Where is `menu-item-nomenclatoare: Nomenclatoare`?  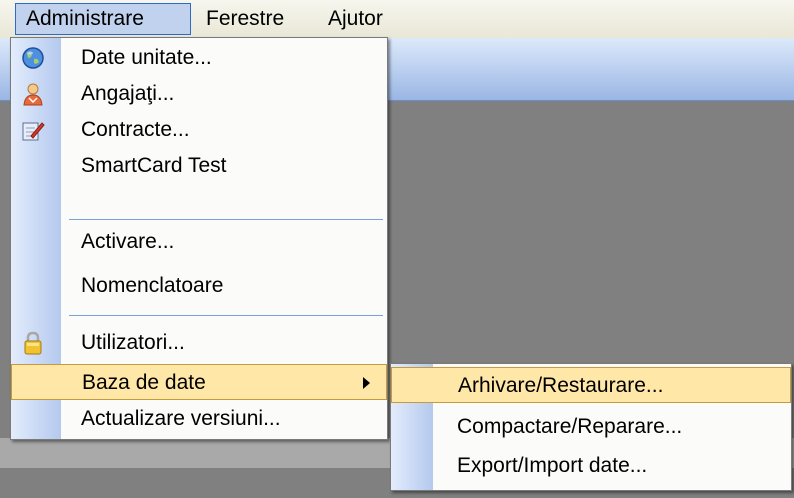 menu-item-nomenclatoare: Nomenclatoare is located at coordinates (199, 286).